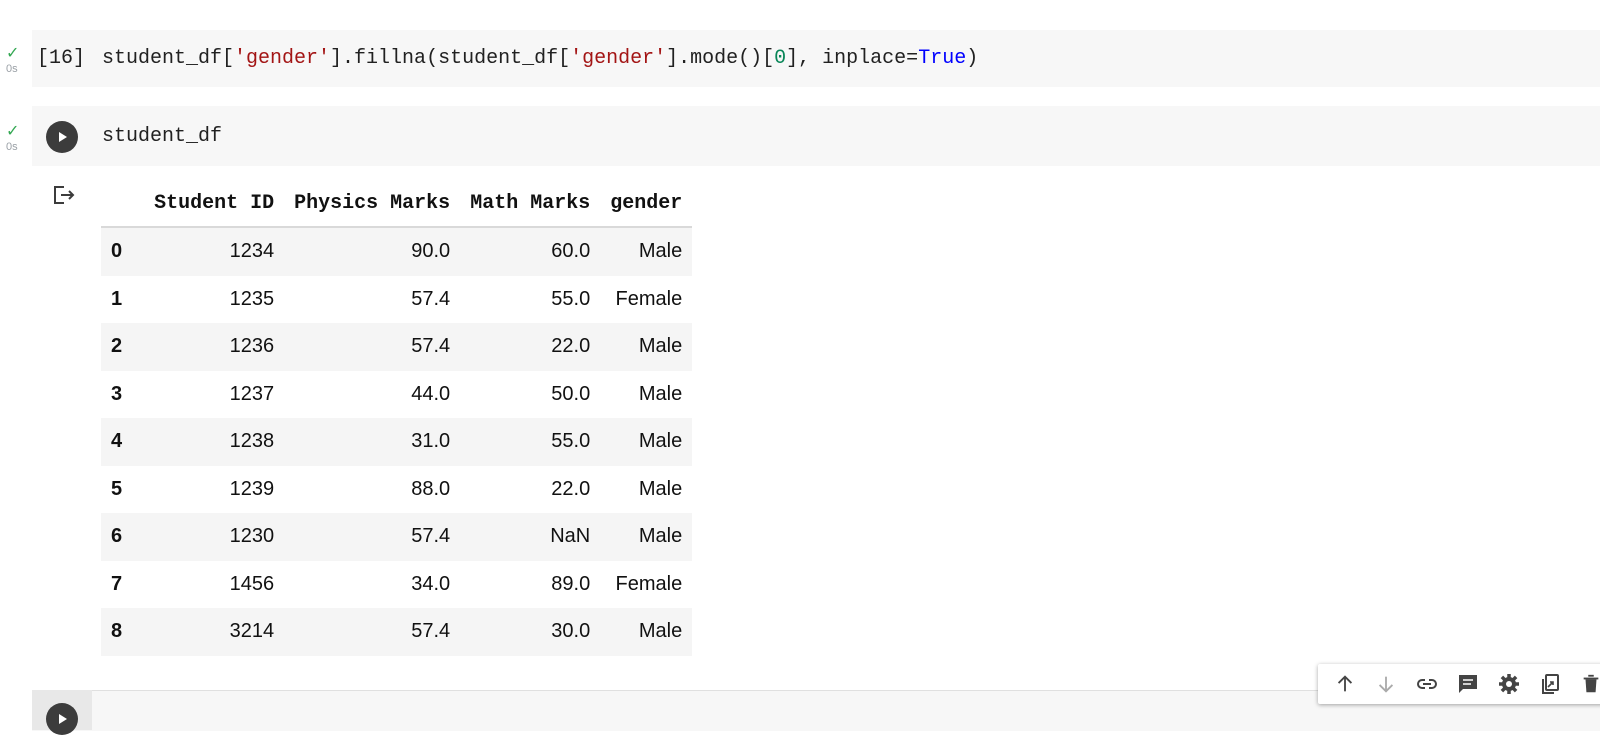  Describe the element at coordinates (372, 585) in the screenshot. I see `table-cell: 34.0` at that location.